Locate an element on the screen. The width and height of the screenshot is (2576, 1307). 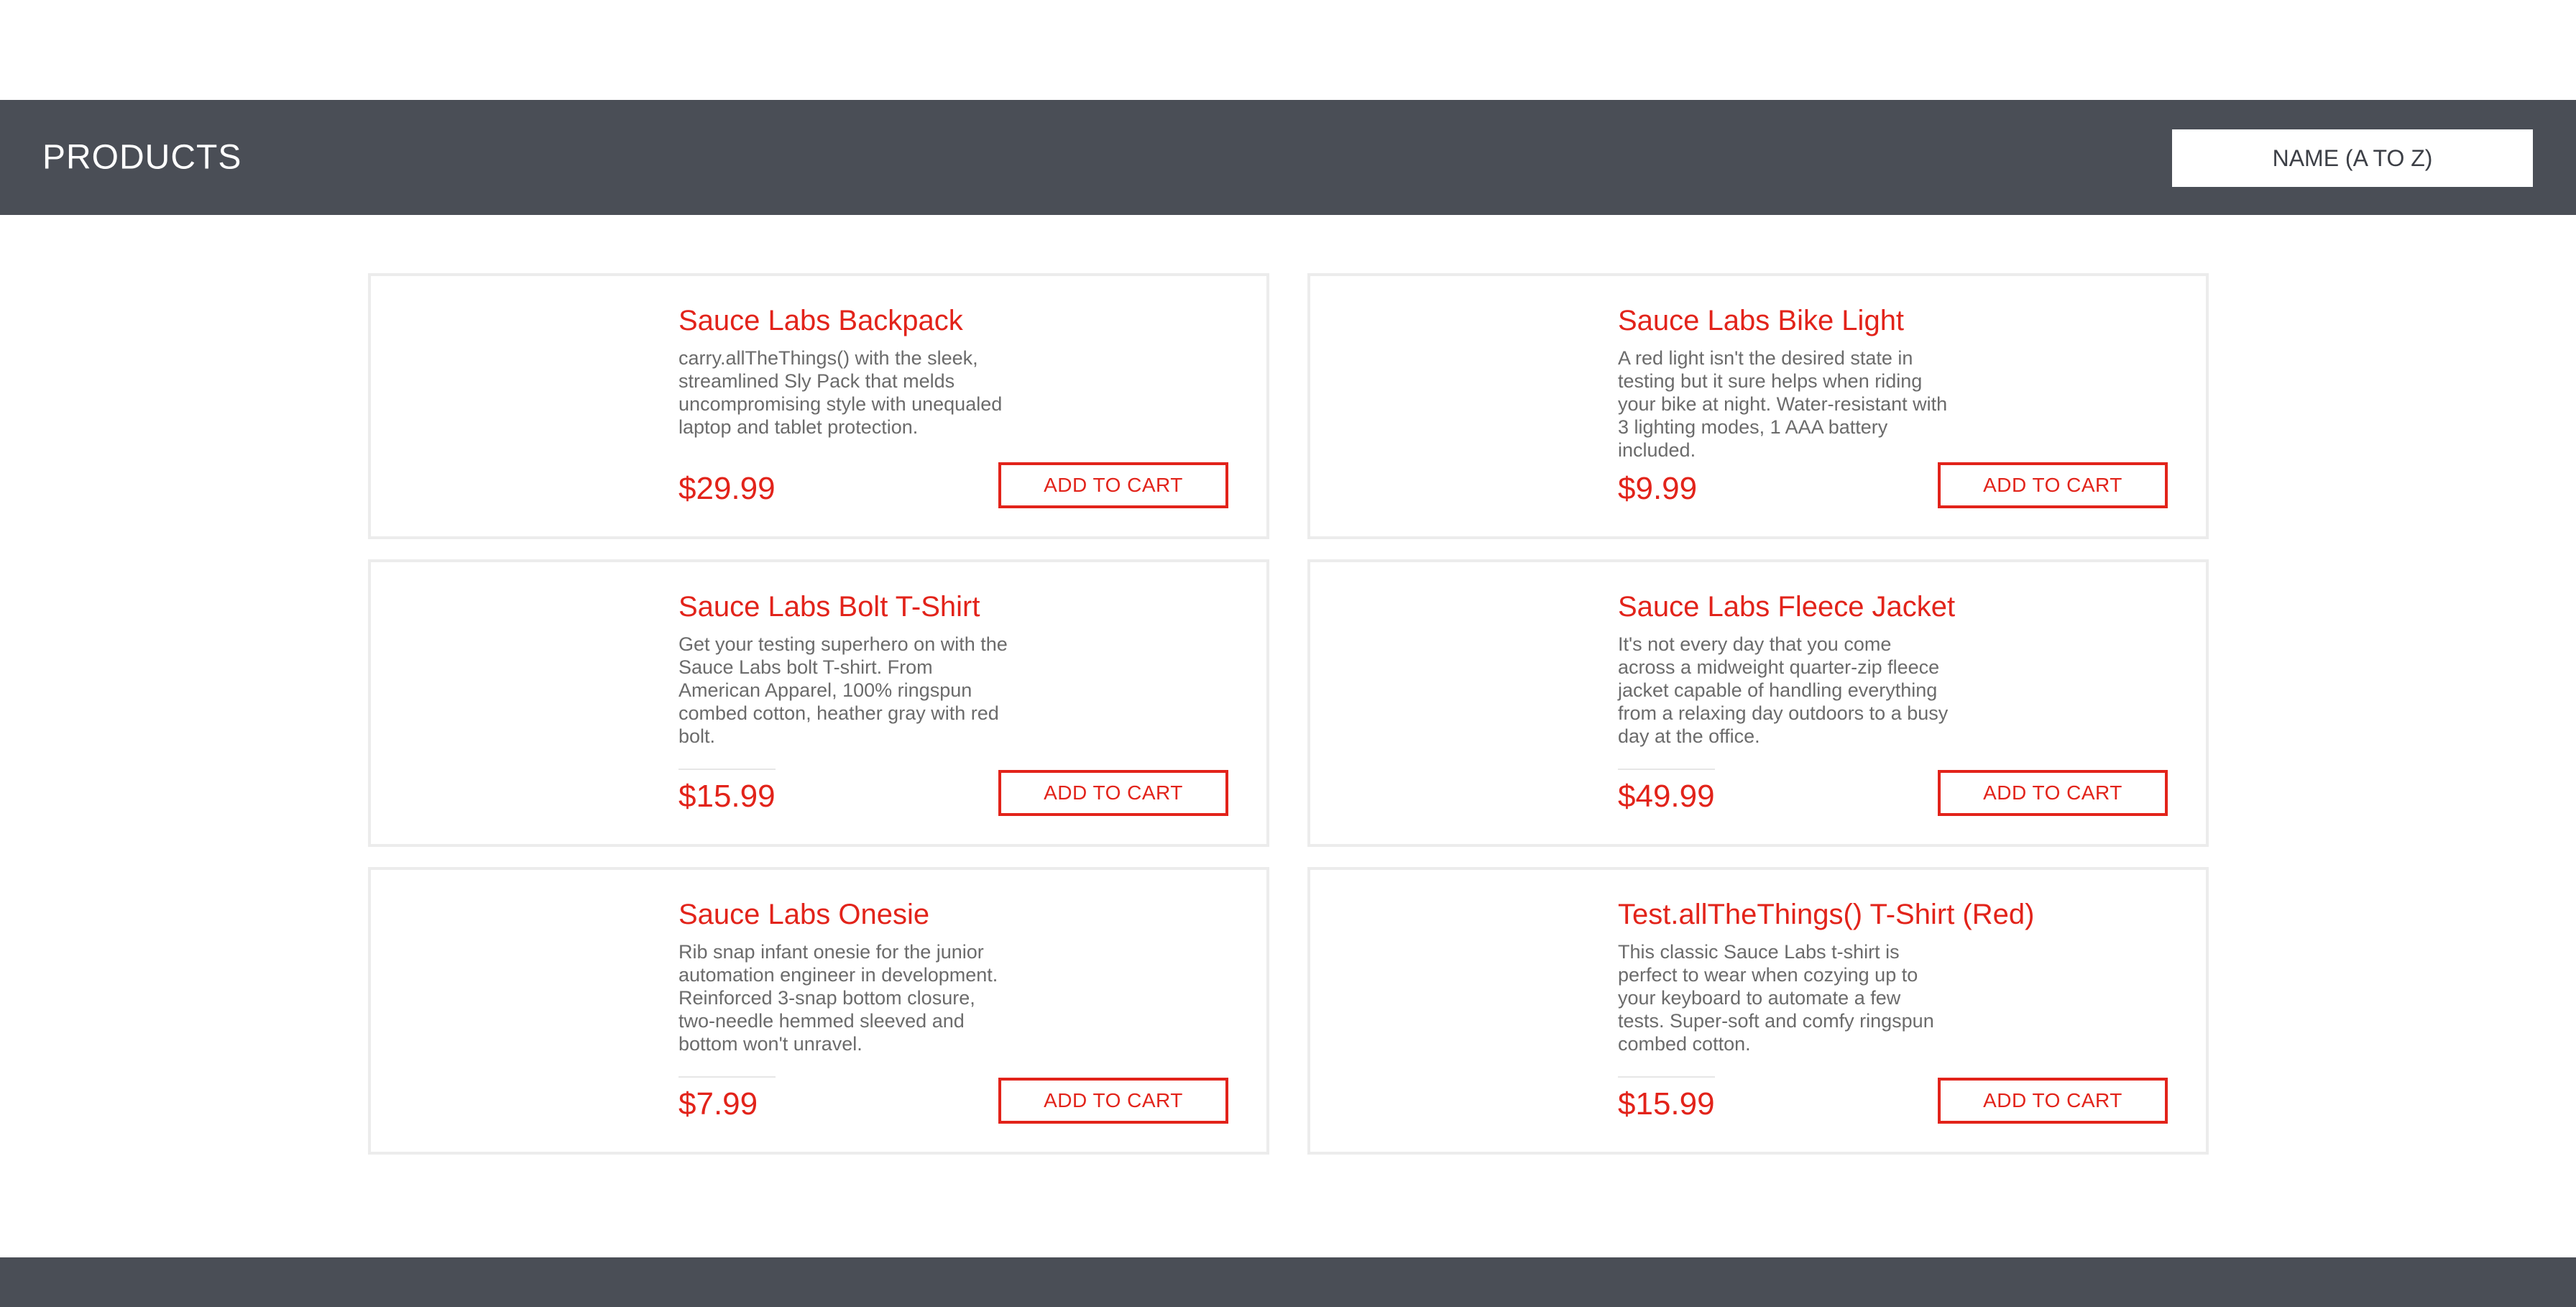
item-name-link: Sauce Labs Backpack is located at coordinates (820, 321).